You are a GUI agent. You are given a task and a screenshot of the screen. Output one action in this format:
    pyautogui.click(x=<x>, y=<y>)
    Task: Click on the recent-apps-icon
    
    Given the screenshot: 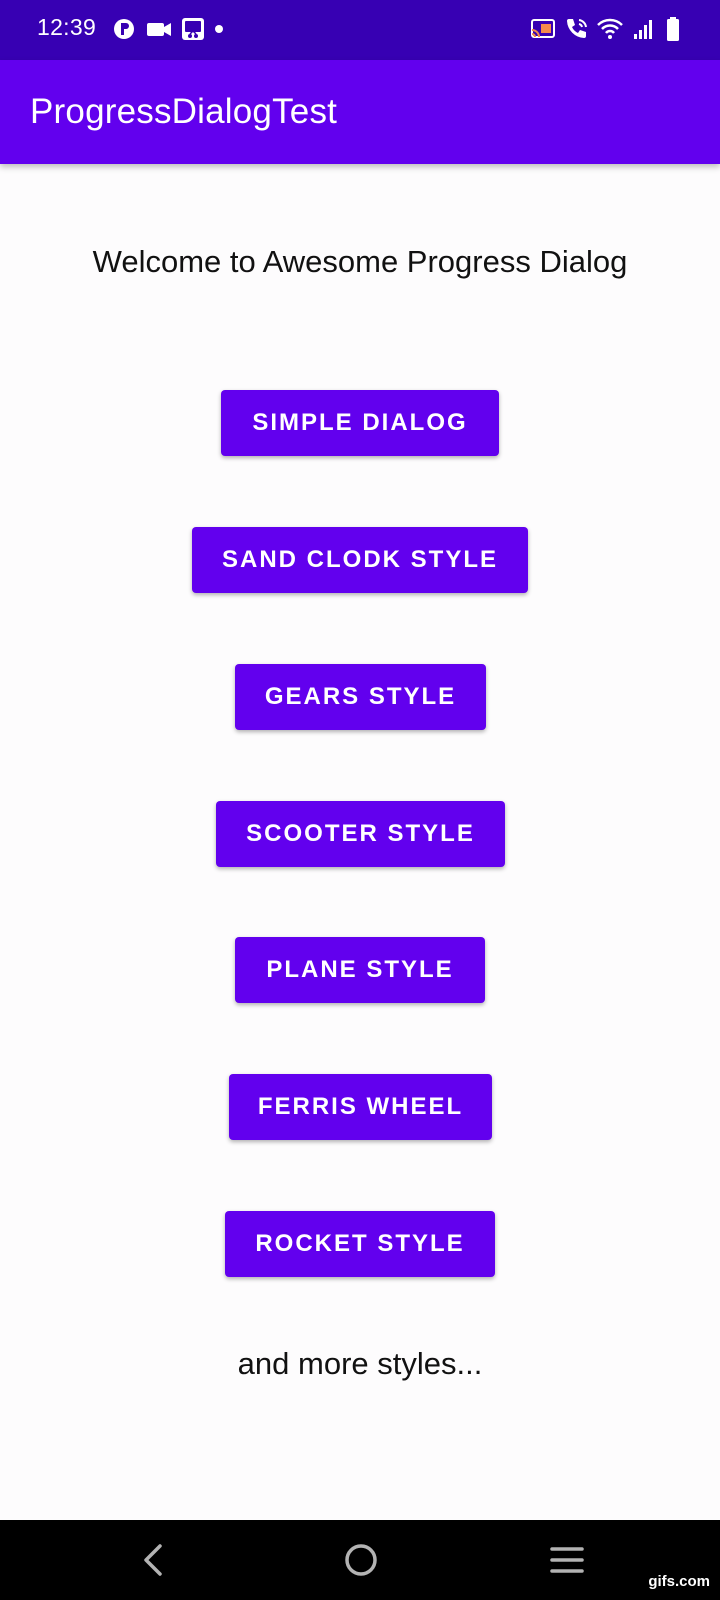 What is the action you would take?
    pyautogui.click(x=567, y=1560)
    